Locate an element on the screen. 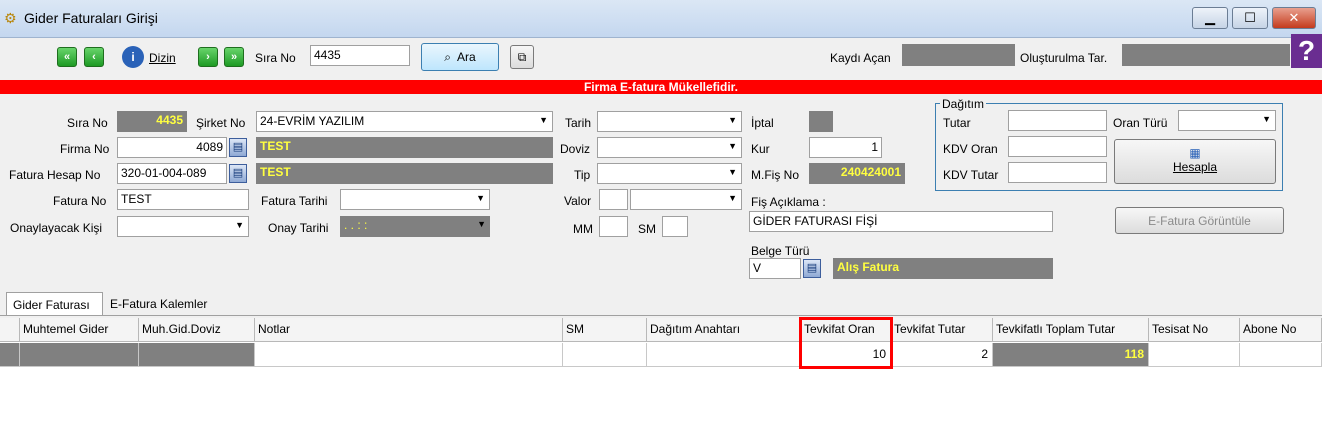 The height and width of the screenshot is (423, 1322). kur-label: Kur is located at coordinates (760, 149).